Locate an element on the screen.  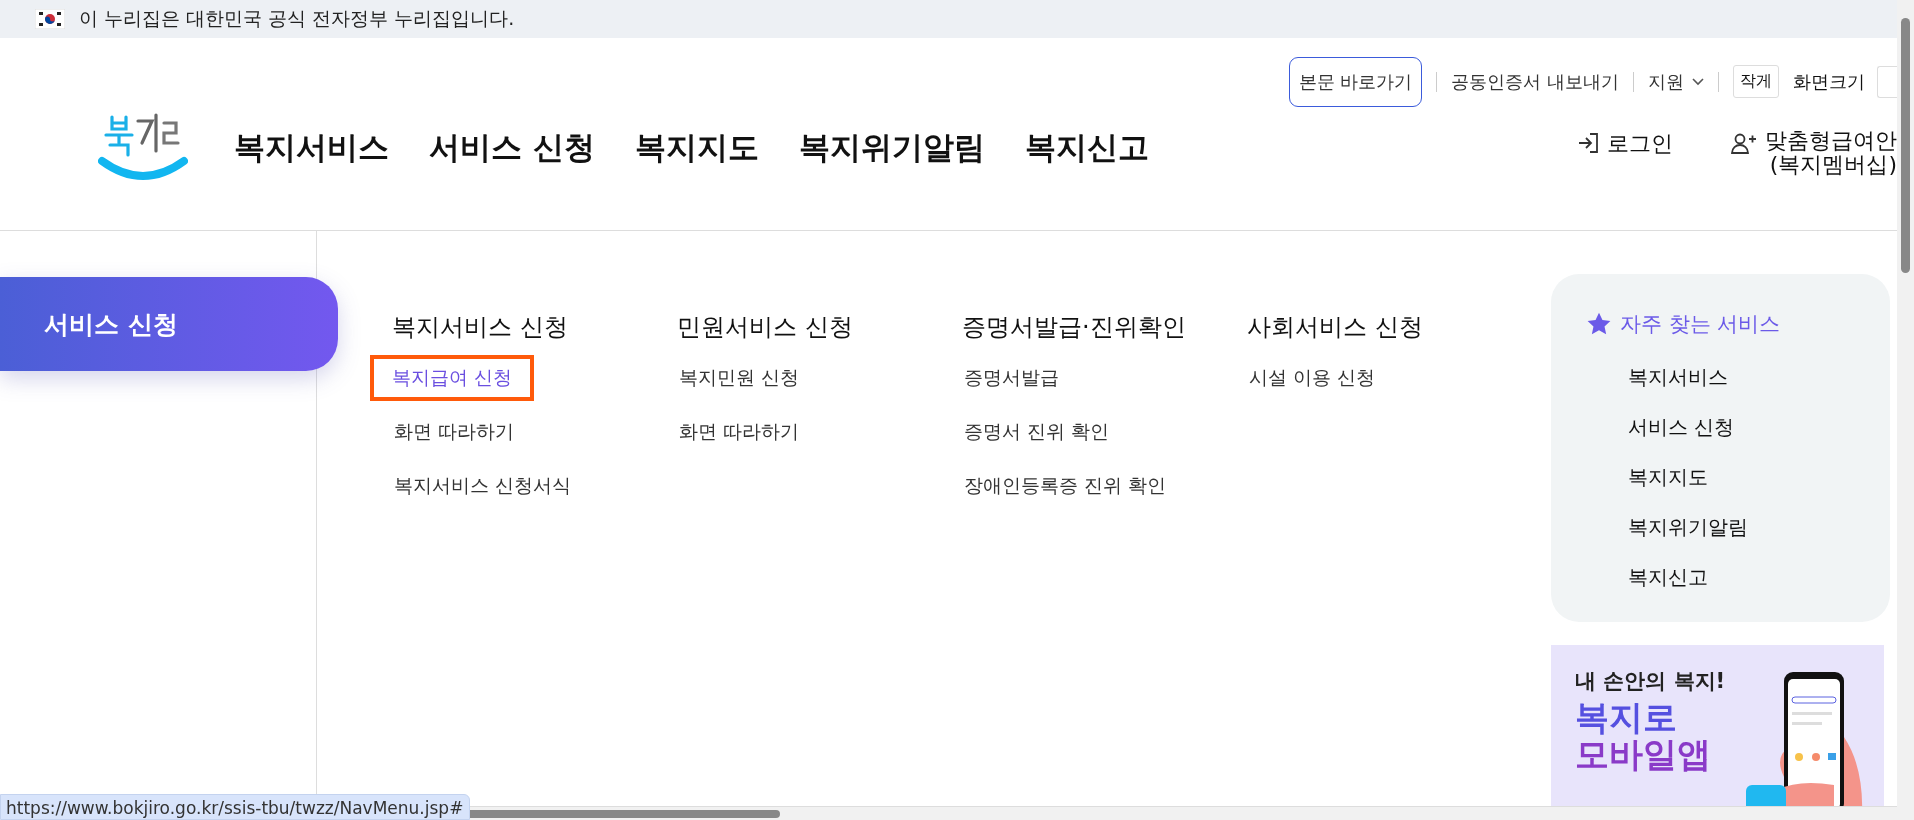
nav-item: 복지위기알림 is located at coordinates (891, 148).